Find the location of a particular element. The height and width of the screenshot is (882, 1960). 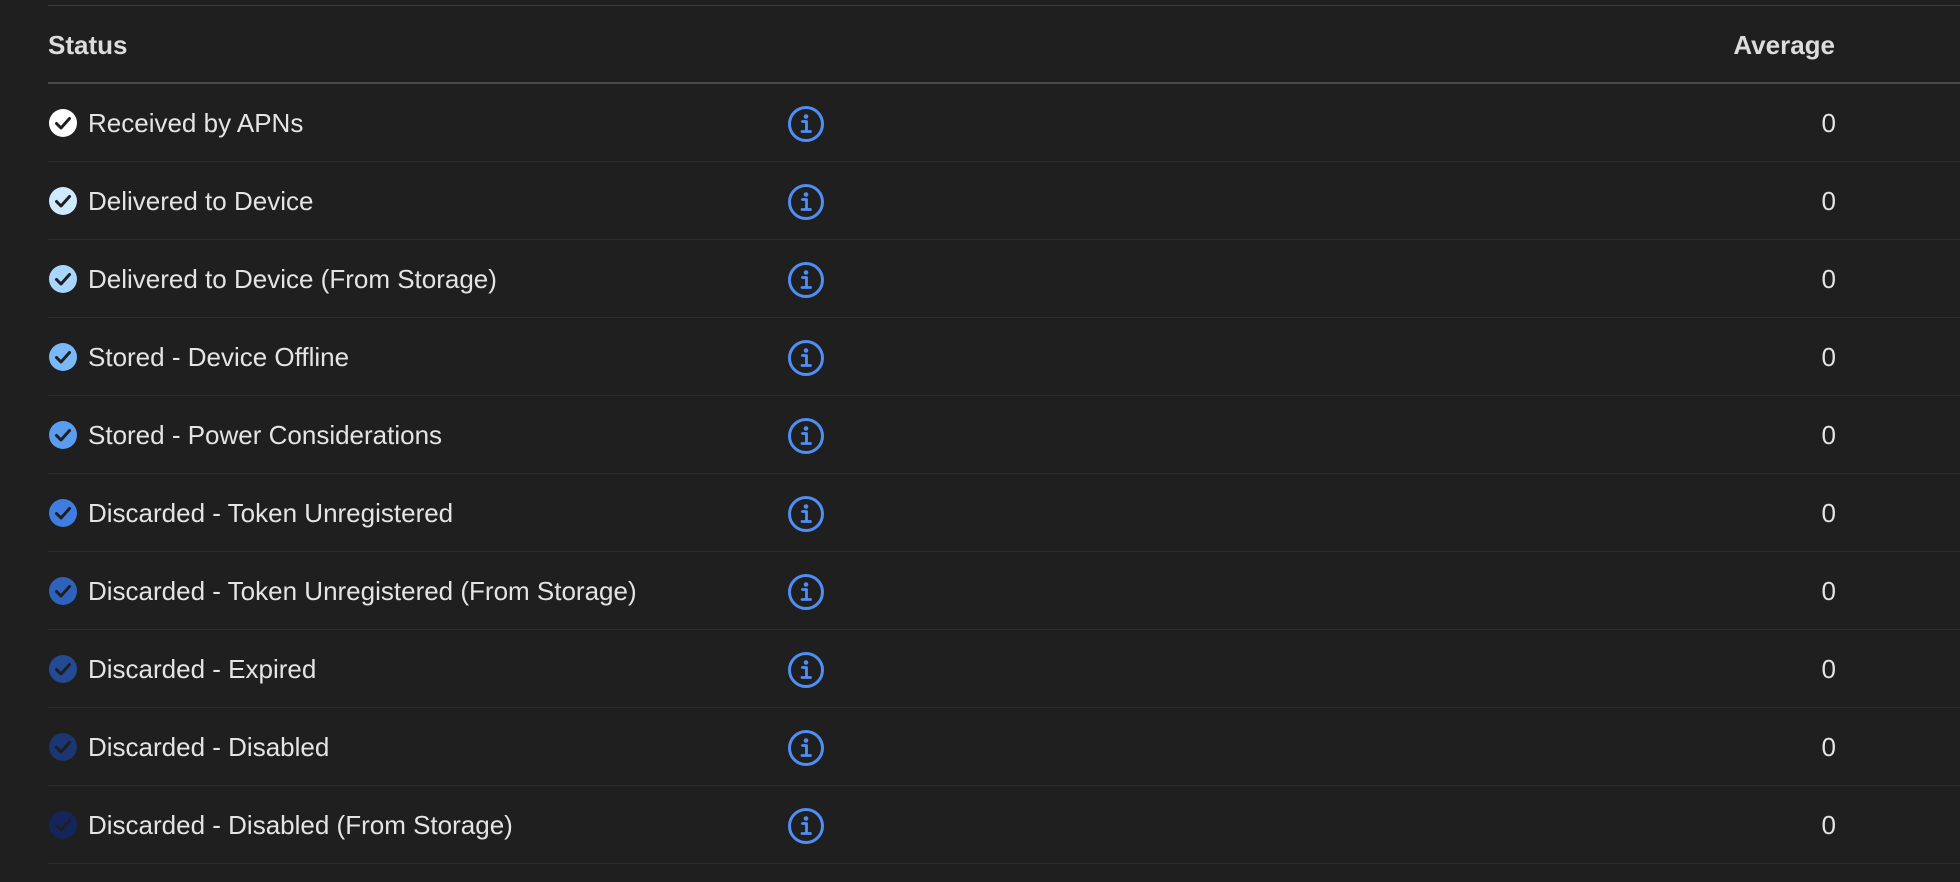

table-row: Discarded - Disabled 0 is located at coordinates (1004, 747).